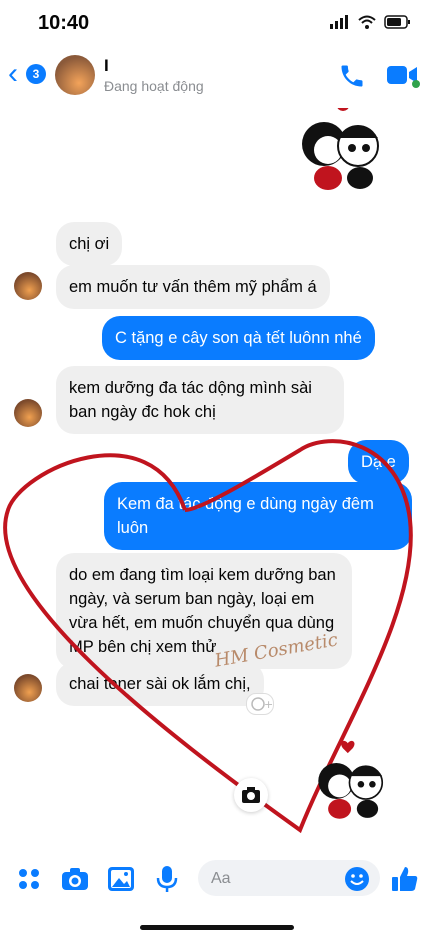 This screenshot has height=943, width=434. Describe the element at coordinates (89, 244) in the screenshot. I see `message-bubble-in: chị ơi` at that location.